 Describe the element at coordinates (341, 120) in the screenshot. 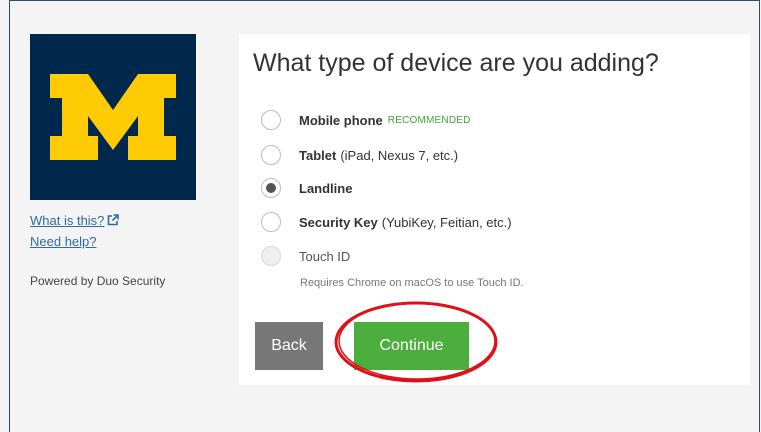

I see `mobile-phone-label: Mobile phone` at that location.